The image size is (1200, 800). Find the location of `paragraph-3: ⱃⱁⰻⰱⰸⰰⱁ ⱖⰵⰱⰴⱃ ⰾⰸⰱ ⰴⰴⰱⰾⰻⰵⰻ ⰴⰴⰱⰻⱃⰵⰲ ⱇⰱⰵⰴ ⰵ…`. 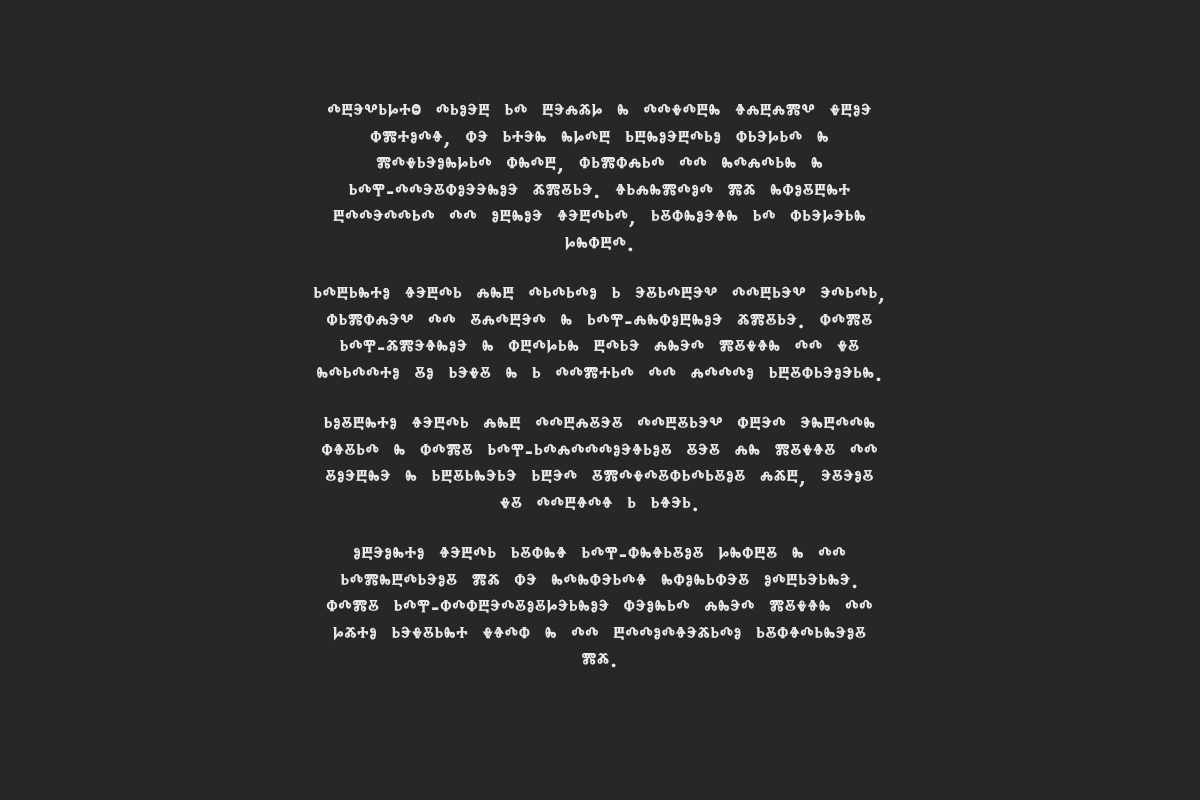

paragraph-3: ⱃⱁⰻⰱⰸⰰⱁ ⱖⰵⰱⰴⱃ ⰾⰸⰱ ⰴⰴⰱⰾⰻⰵⰻ ⰴⰴⰱⰻⱃⰵⰲ ⱇⰱⰵⰴ ⰵ… is located at coordinates (600, 464).